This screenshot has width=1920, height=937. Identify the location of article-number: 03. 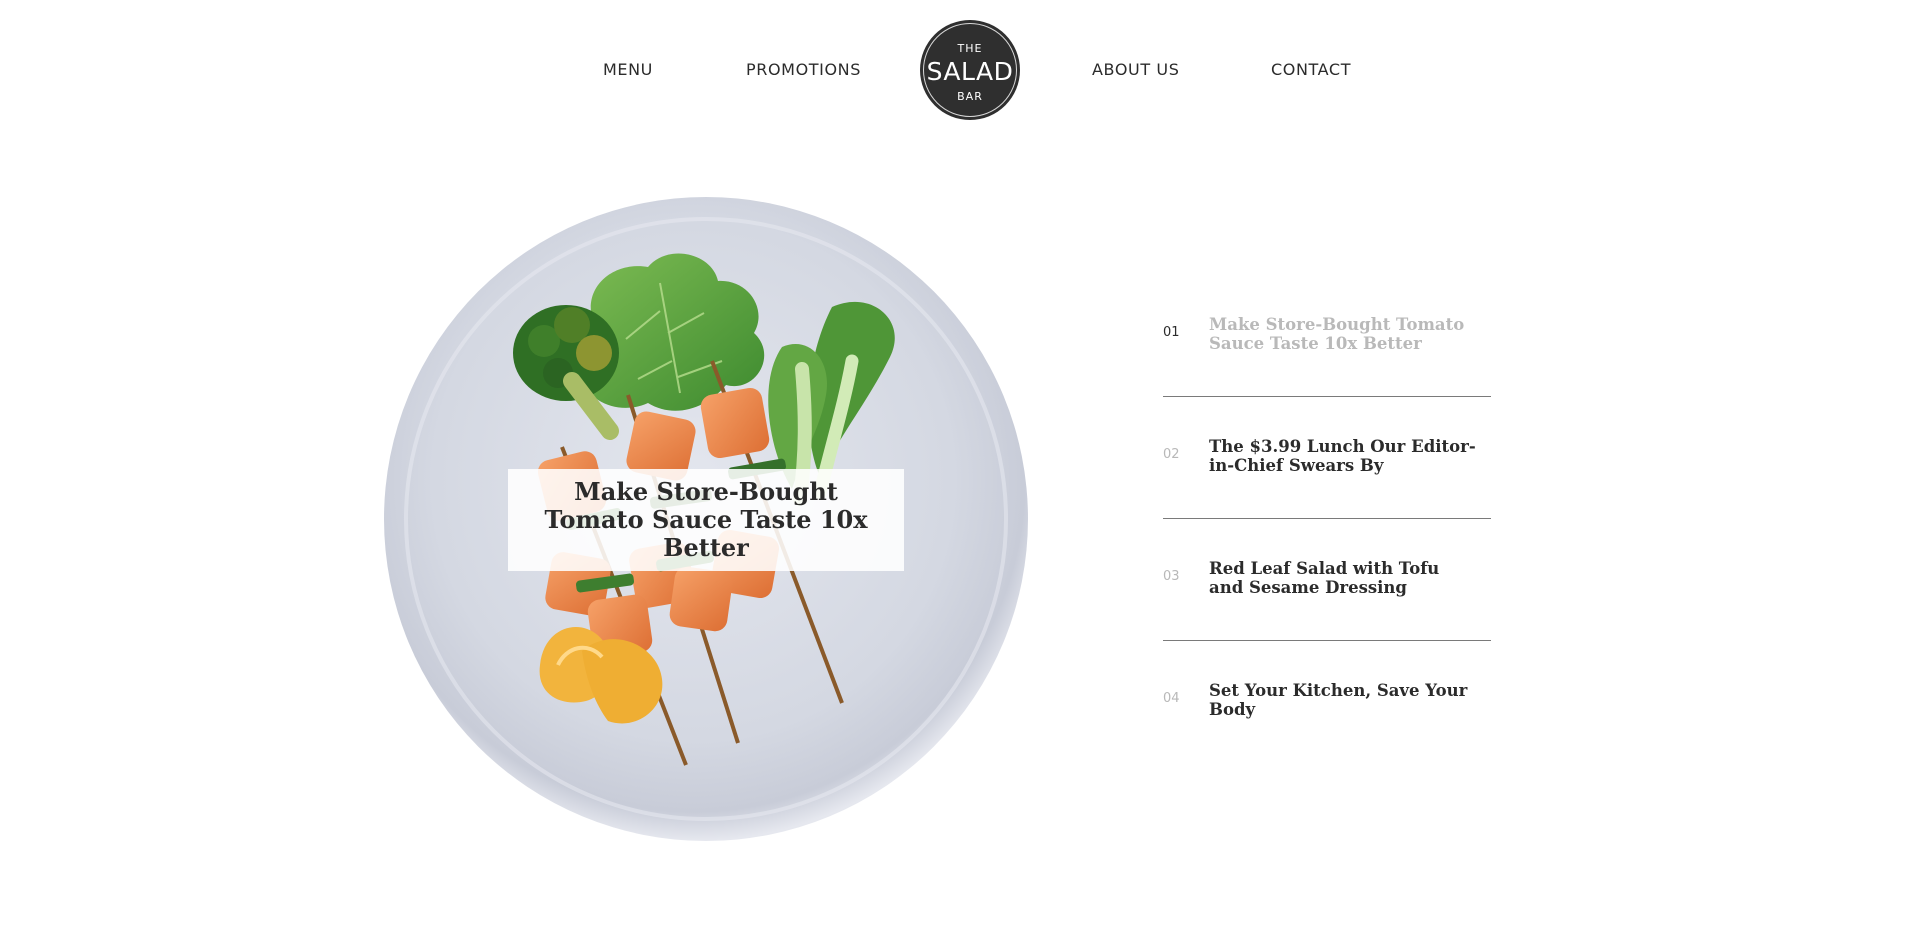
(1171, 576).